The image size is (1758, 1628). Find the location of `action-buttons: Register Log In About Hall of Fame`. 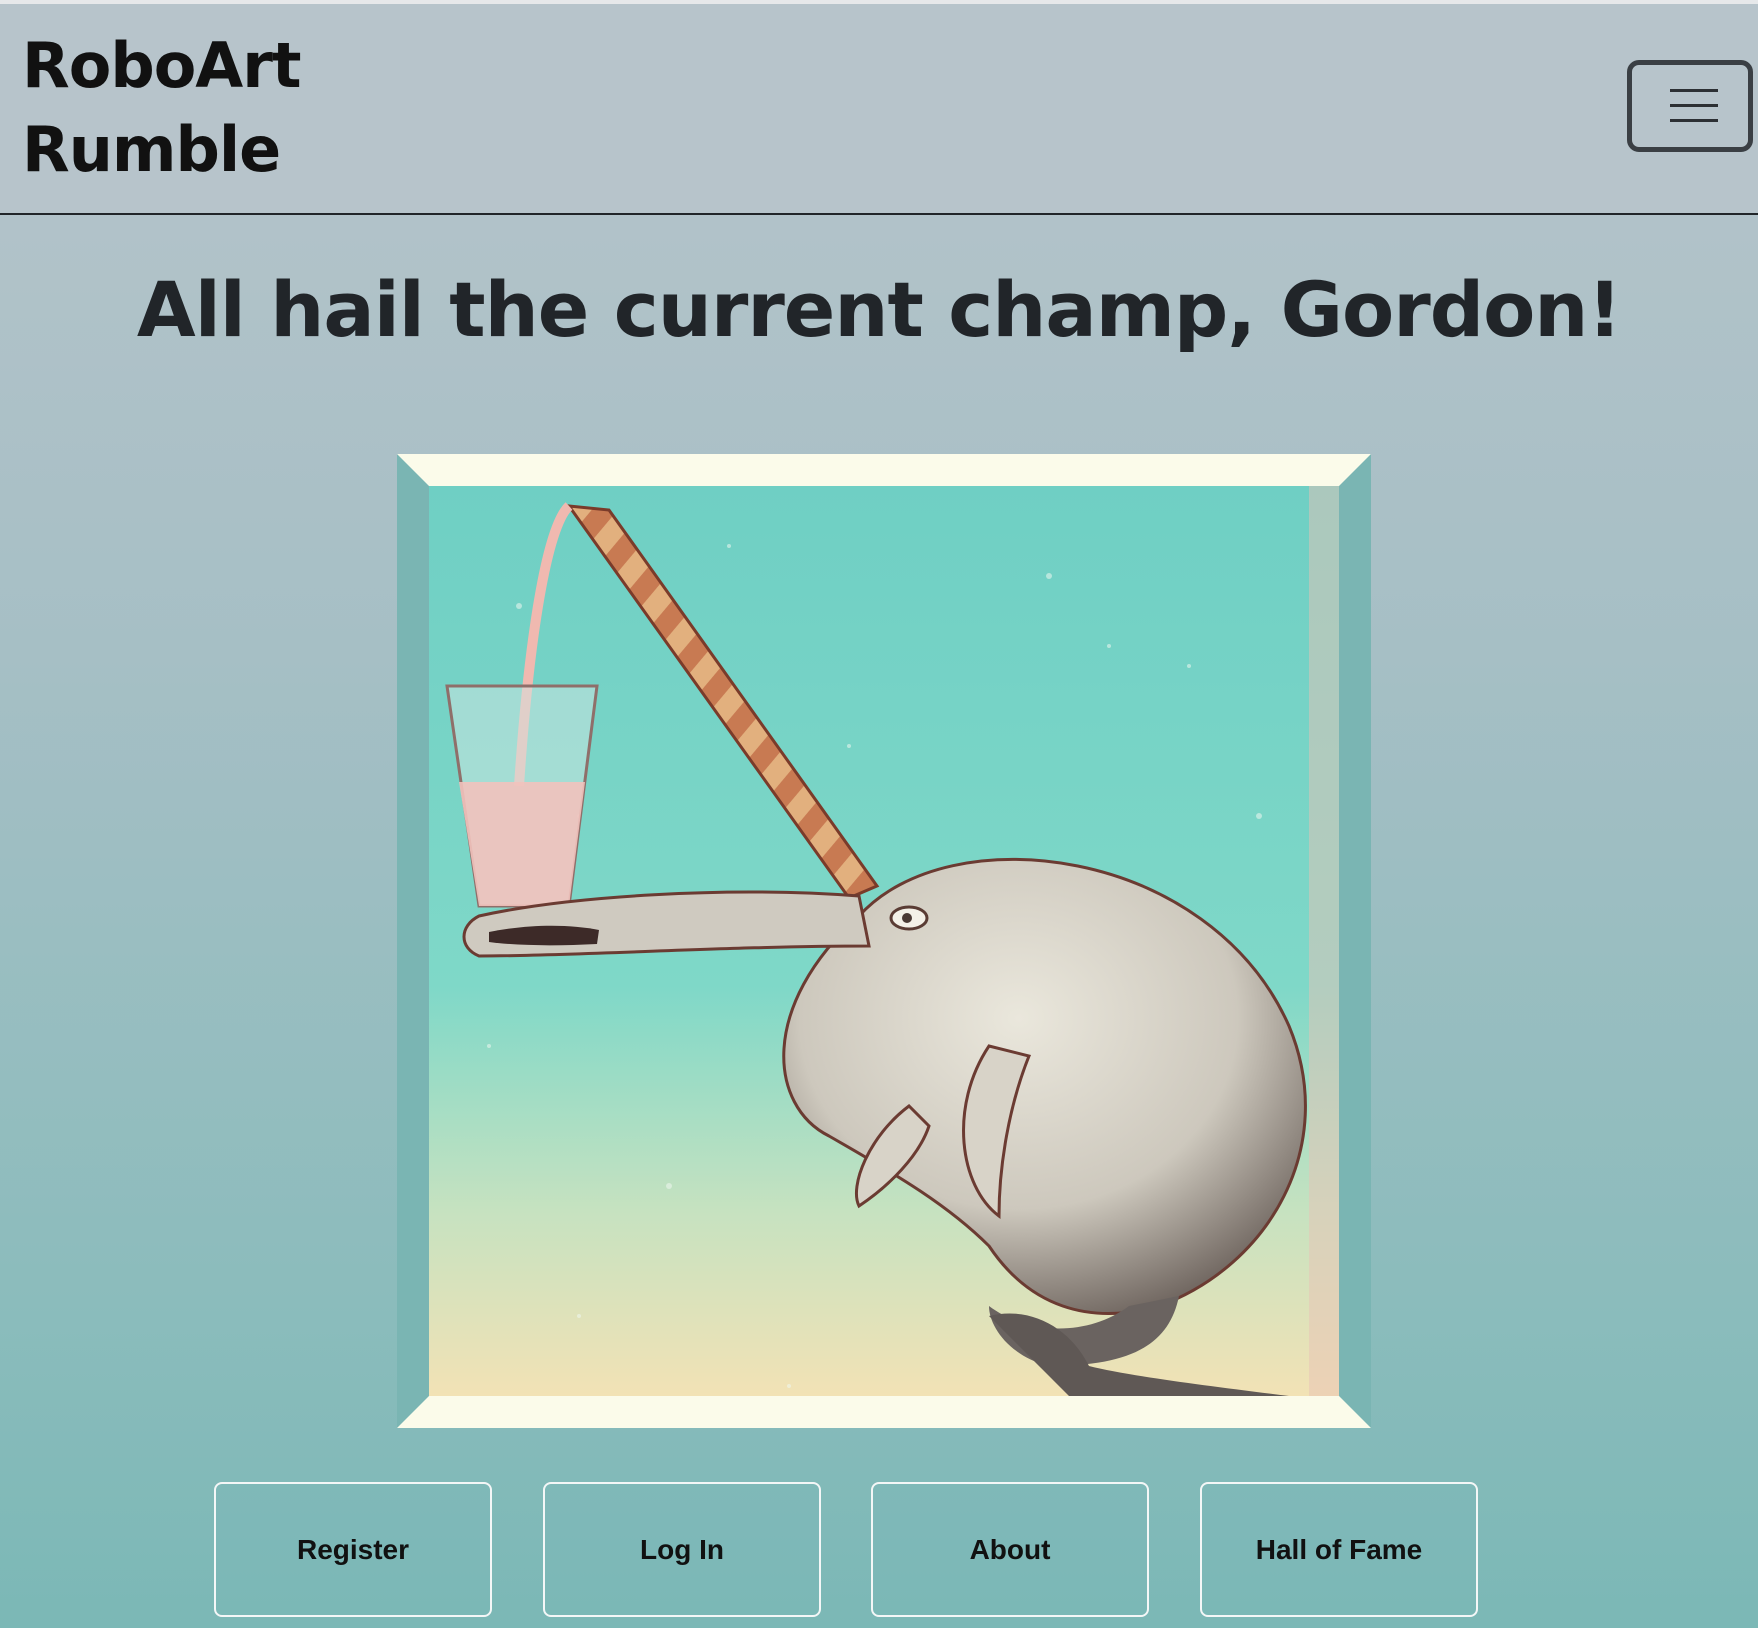

action-buttons: Register Log In About Hall of Fame is located at coordinates (879, 1550).